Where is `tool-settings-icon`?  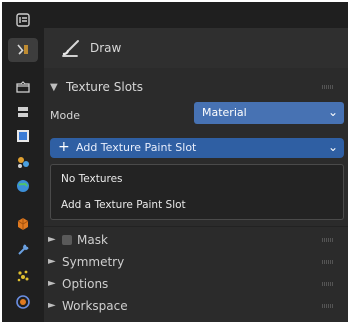
tool-settings-icon is located at coordinates (22, 49).